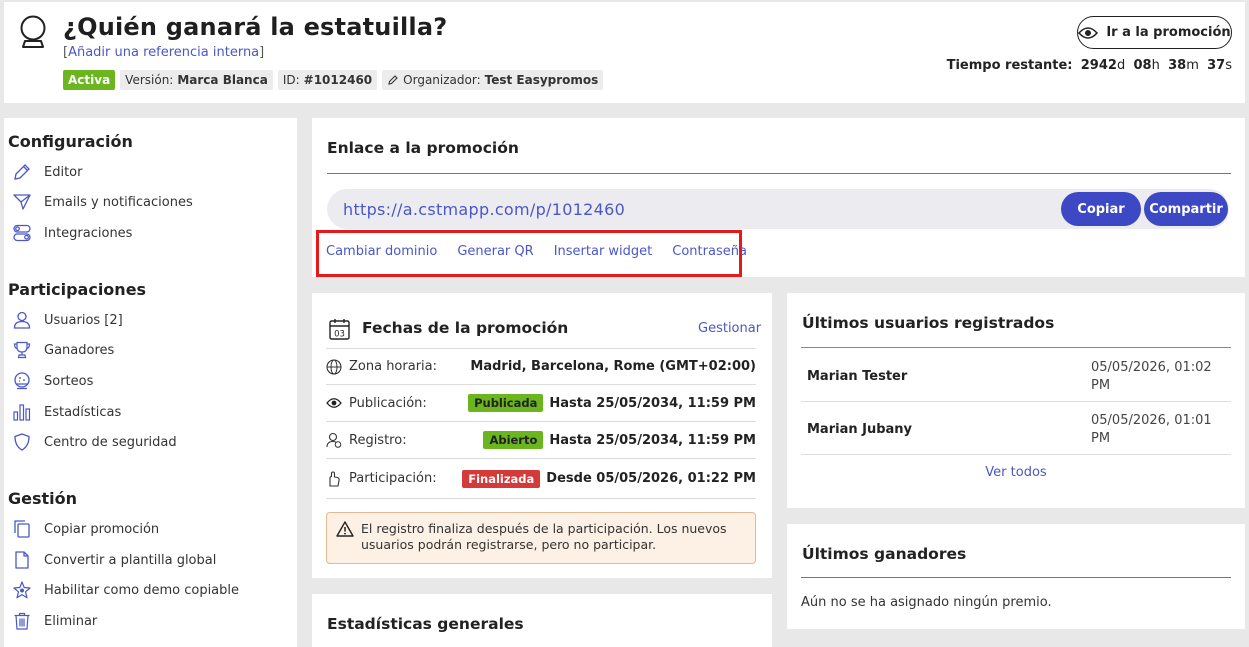 This screenshot has height=647, width=1249. I want to click on no-winners-message: Aún no se ha asignado ningún premio., so click(926, 602).